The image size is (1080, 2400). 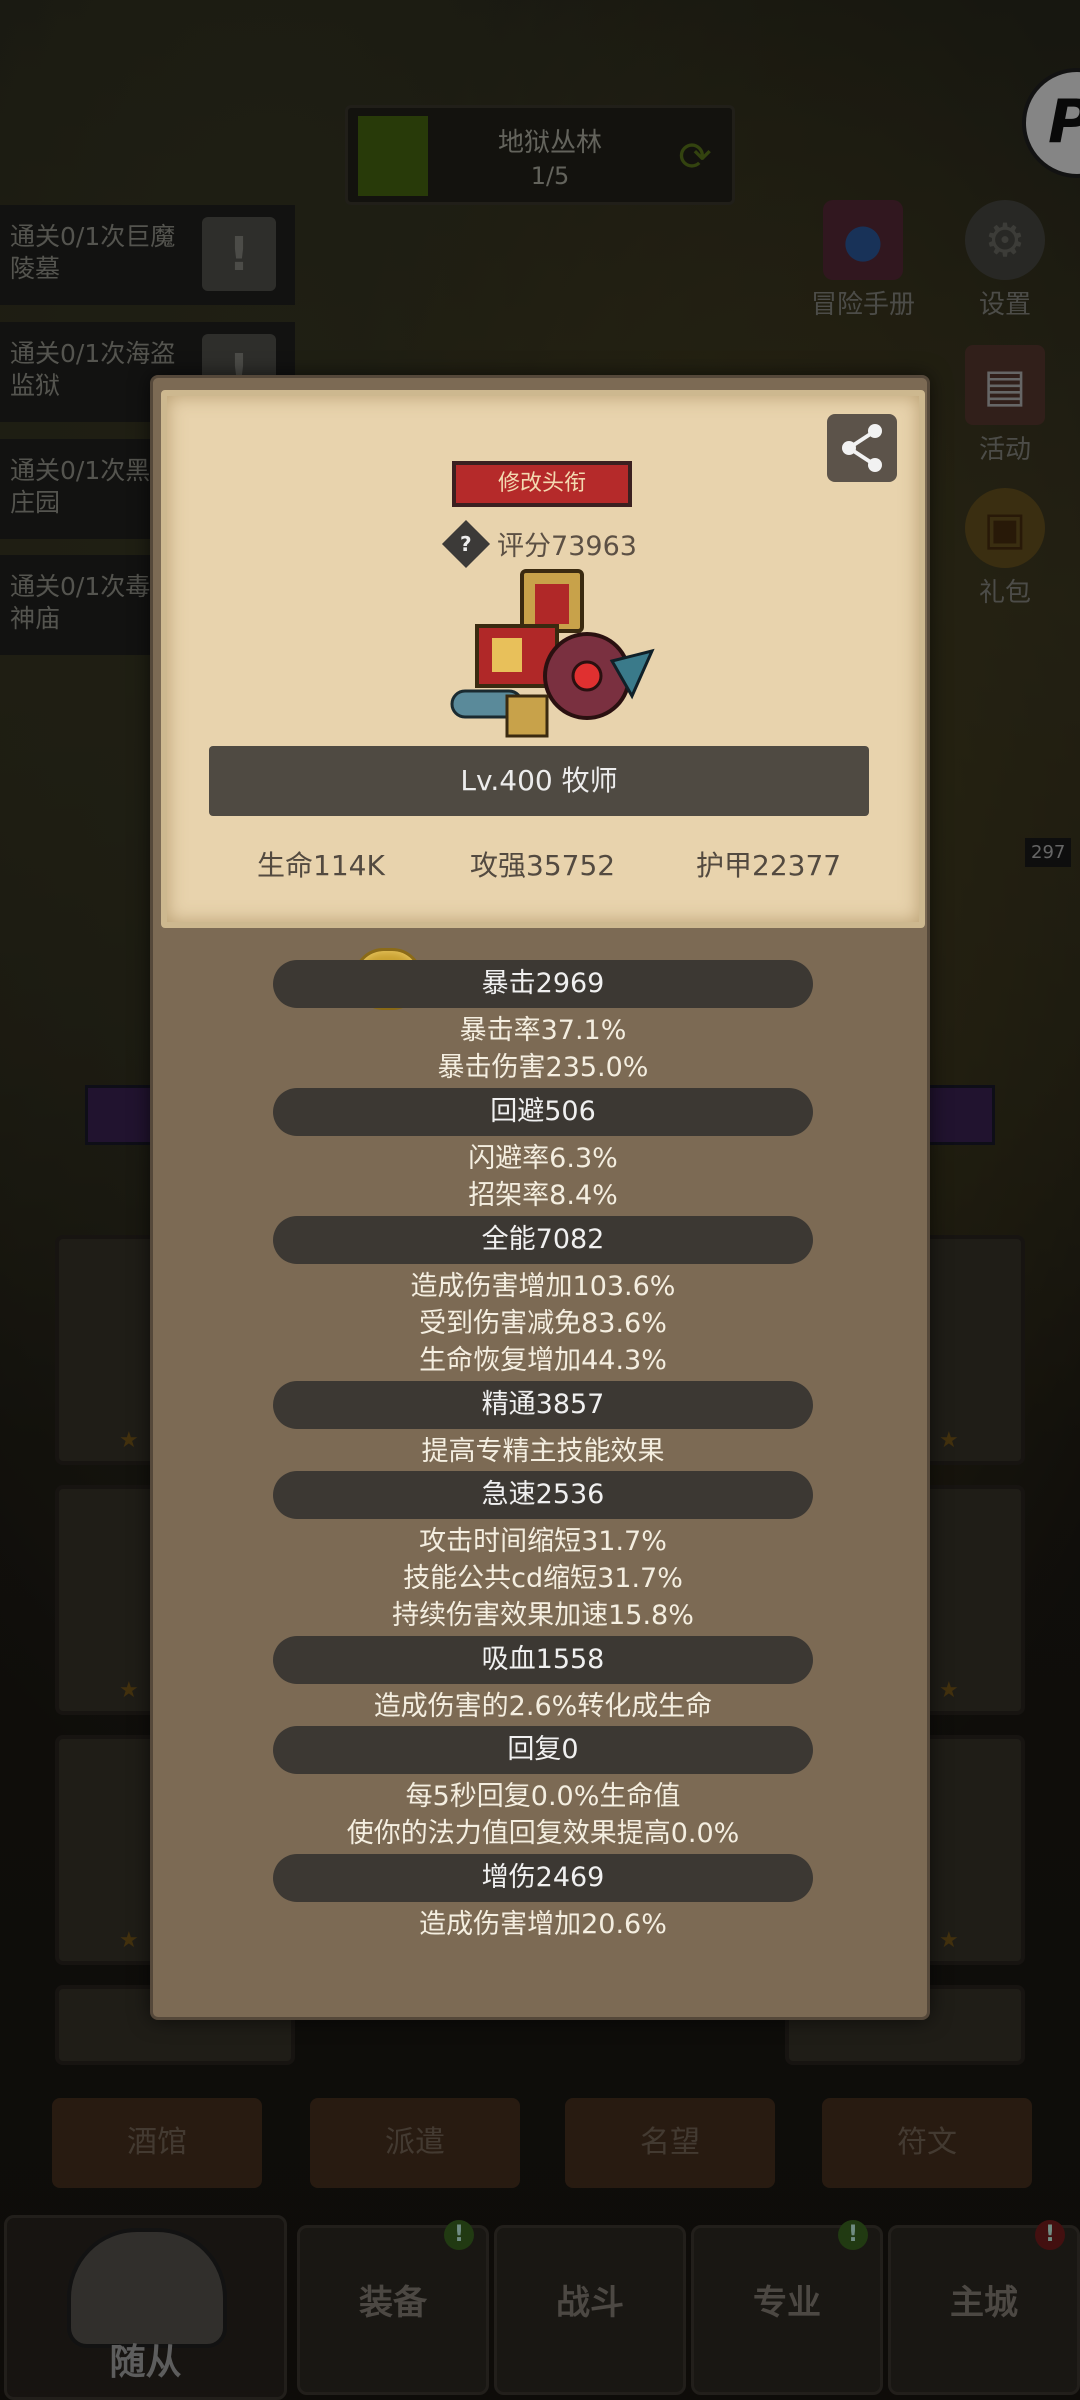 What do you see at coordinates (543, 1796) in the screenshot?
I see `stat-detail: 每5秒回复0.0%生命值` at bounding box center [543, 1796].